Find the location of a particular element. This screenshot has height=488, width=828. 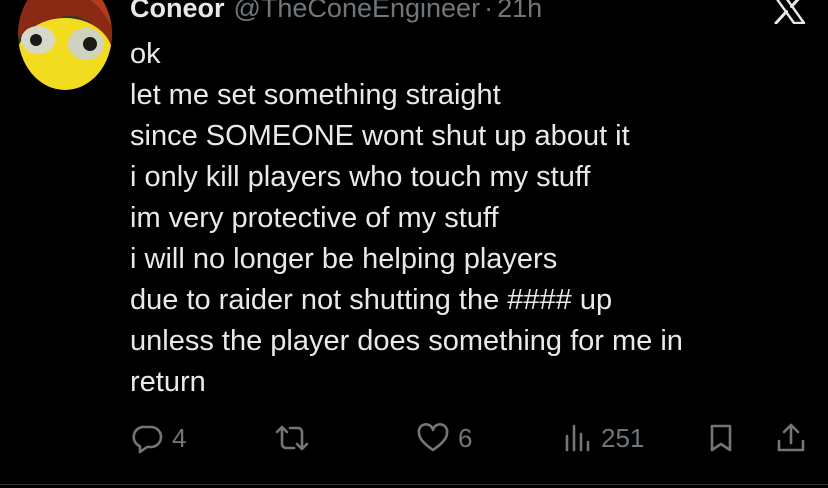

tweet-text-line: return is located at coordinates (168, 382).